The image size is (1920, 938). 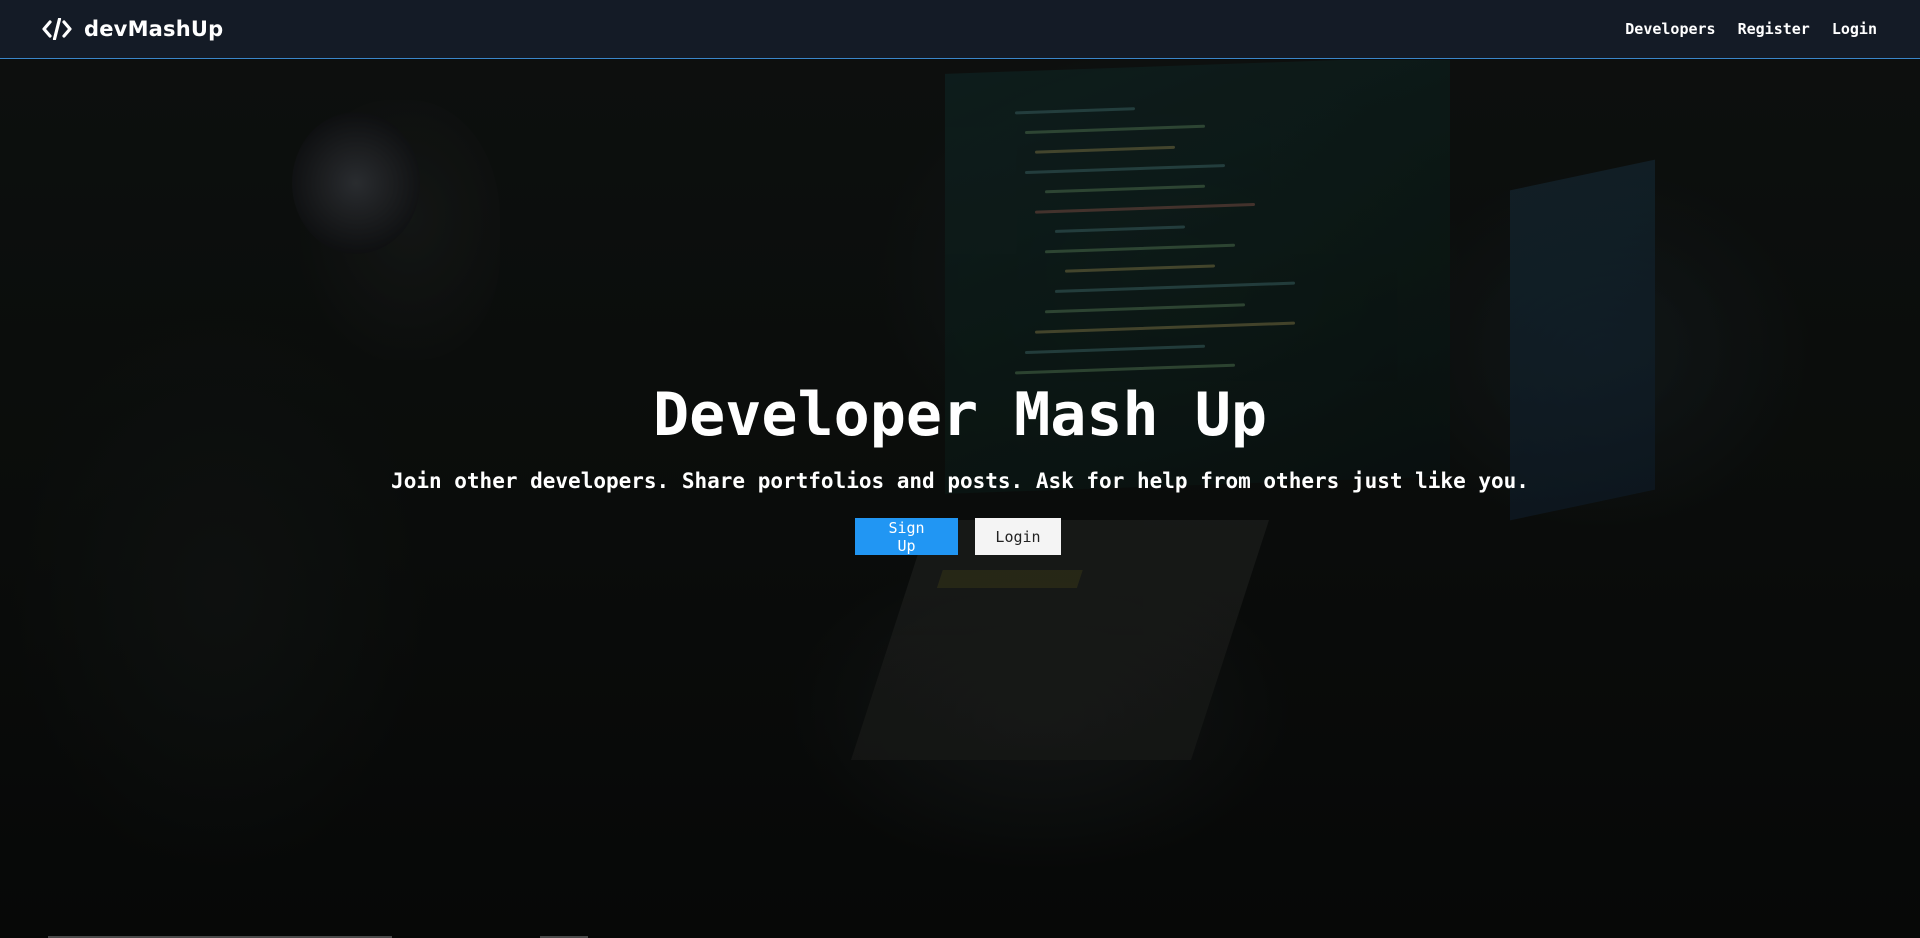 I want to click on nav-link-register: Register, so click(x=1774, y=29).